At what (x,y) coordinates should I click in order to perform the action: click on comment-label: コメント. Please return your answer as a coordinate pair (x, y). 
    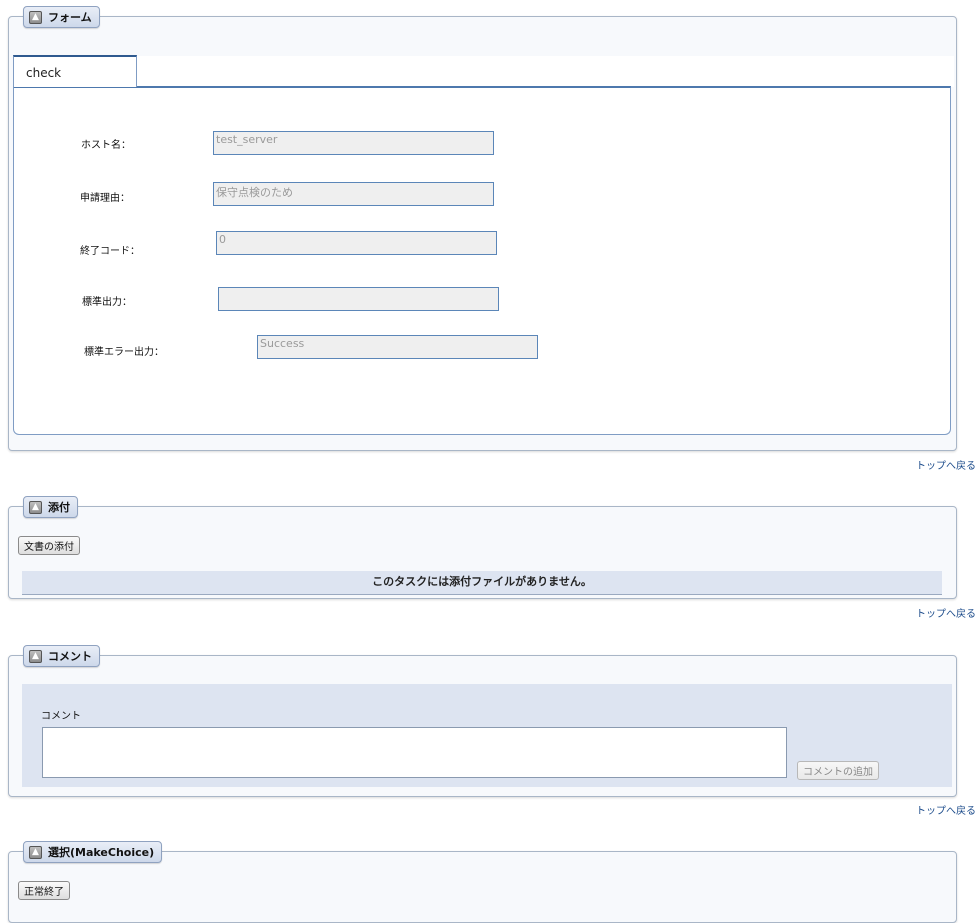
    Looking at the image, I should click on (61, 716).